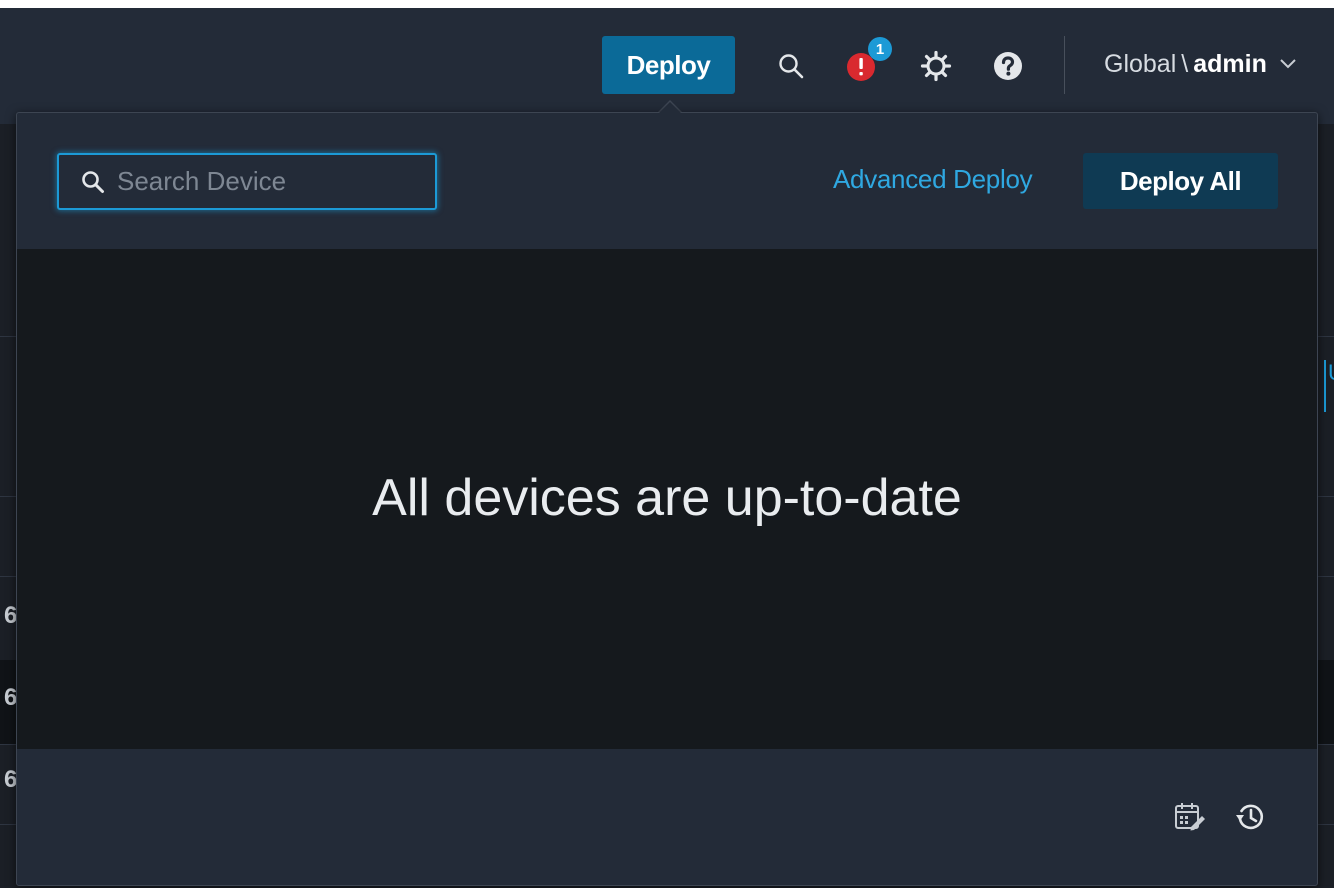 The height and width of the screenshot is (888, 1334). I want to click on header-divider, so click(1064, 65).